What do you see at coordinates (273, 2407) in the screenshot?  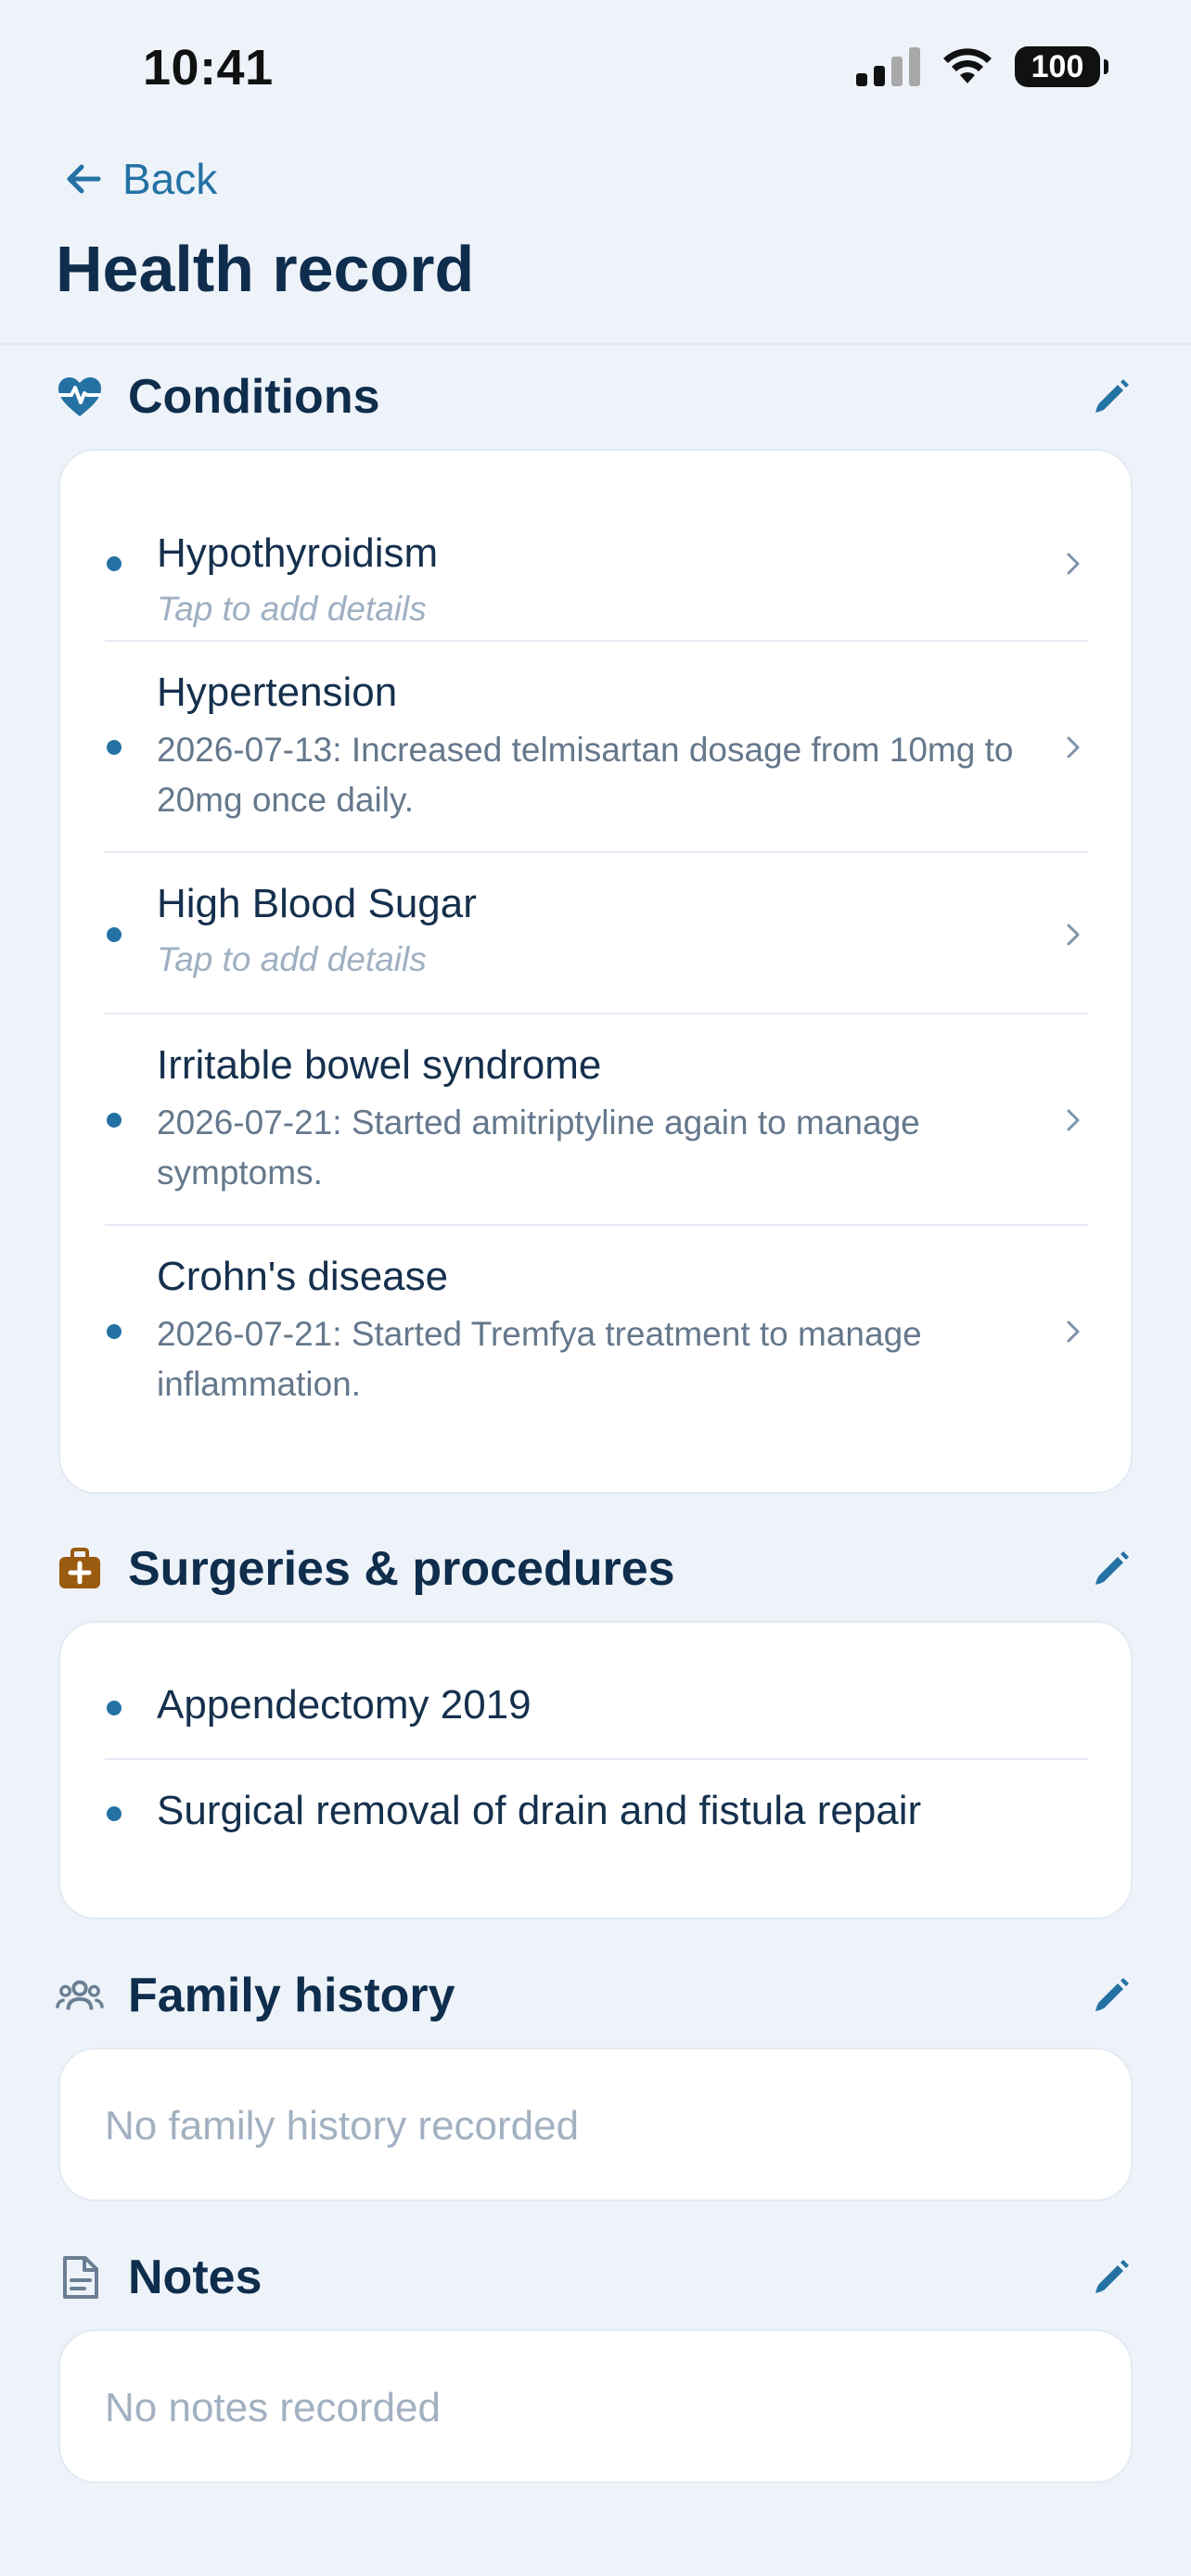 I see `notes-empty: No notes recorded` at bounding box center [273, 2407].